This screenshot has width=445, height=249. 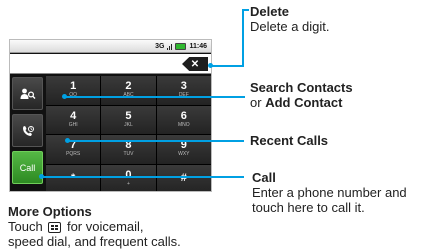 What do you see at coordinates (304, 102) in the screenshot?
I see `search-callout-add: Add Contact` at bounding box center [304, 102].